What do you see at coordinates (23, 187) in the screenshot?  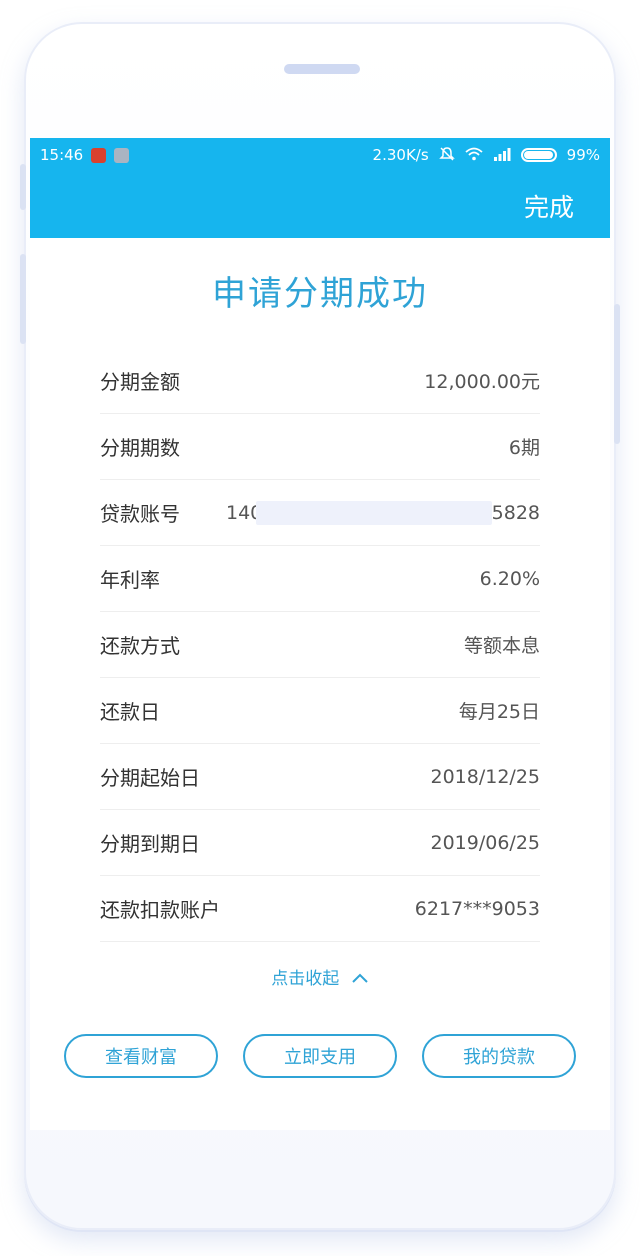 I see `side-button-left` at bounding box center [23, 187].